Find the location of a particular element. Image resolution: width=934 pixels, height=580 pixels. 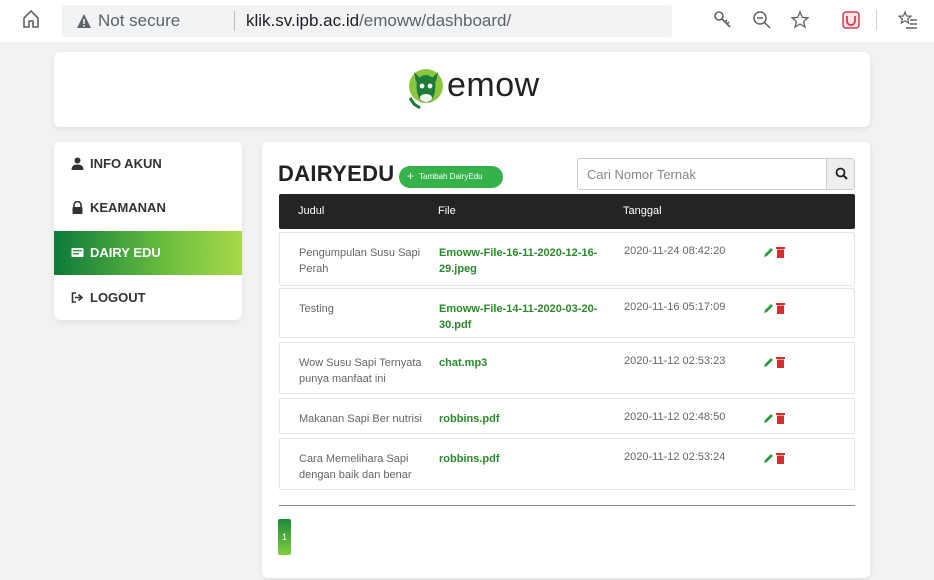

lock-icon is located at coordinates (77, 207).